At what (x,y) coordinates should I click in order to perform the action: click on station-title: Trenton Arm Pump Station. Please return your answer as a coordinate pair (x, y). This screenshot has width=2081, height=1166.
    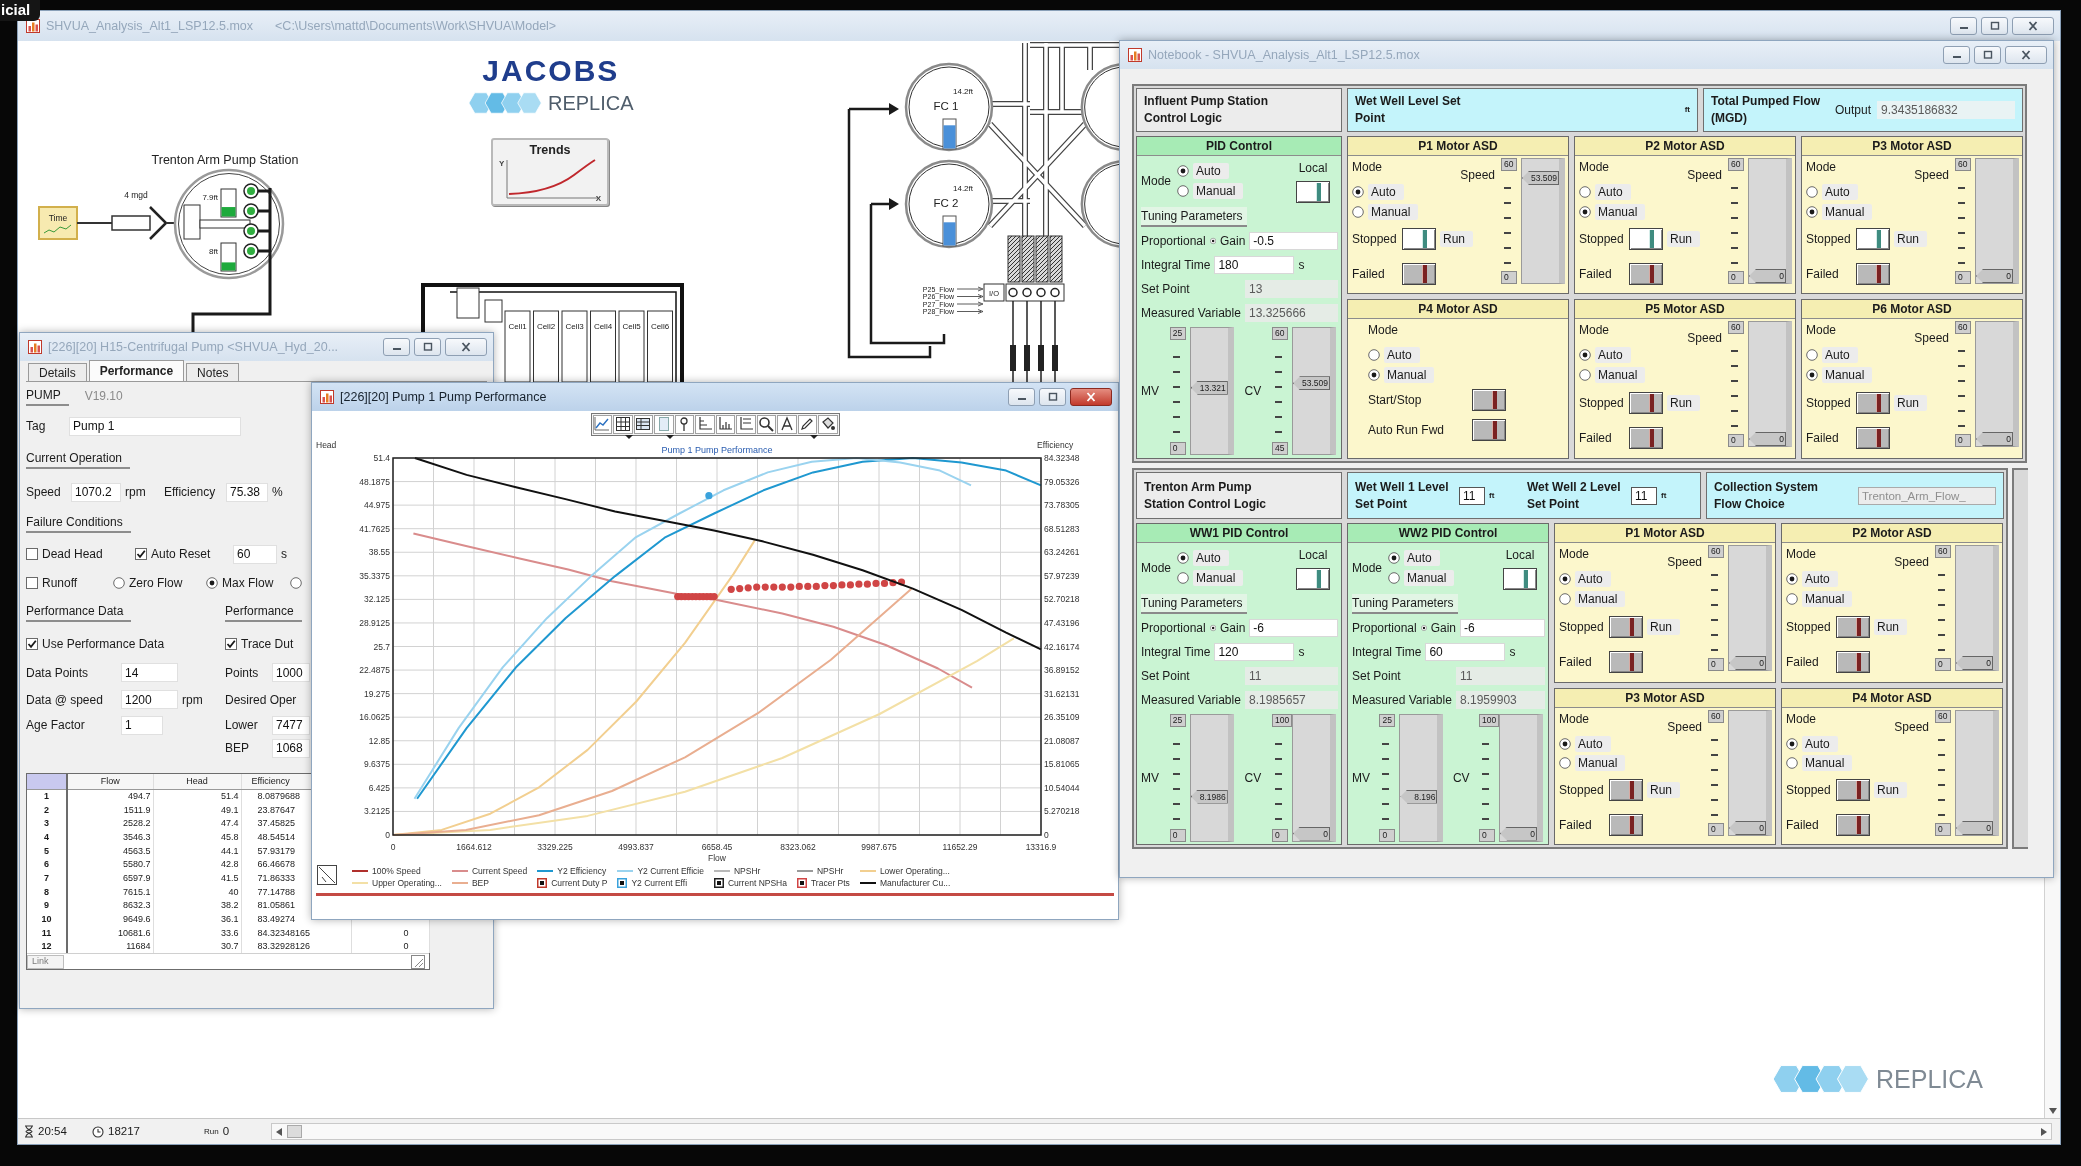
    Looking at the image, I should click on (225, 160).